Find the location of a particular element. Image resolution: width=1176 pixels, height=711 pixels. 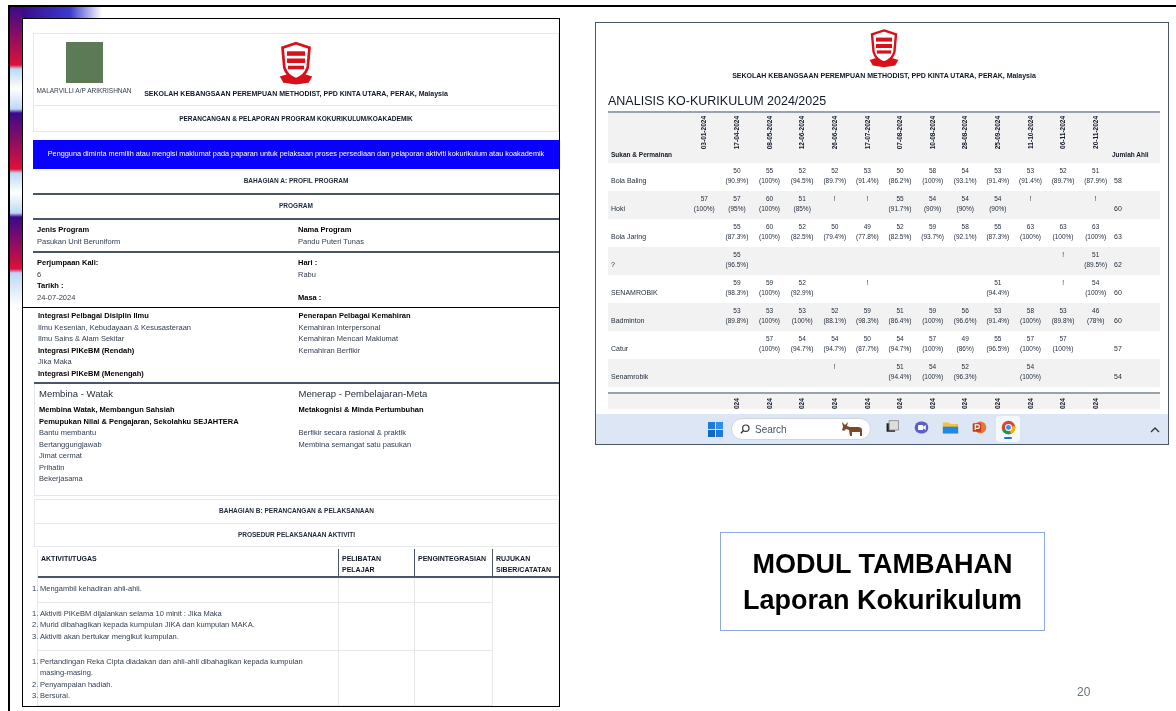

slide-title: Laporan Kokurikulum is located at coordinates (882, 600).